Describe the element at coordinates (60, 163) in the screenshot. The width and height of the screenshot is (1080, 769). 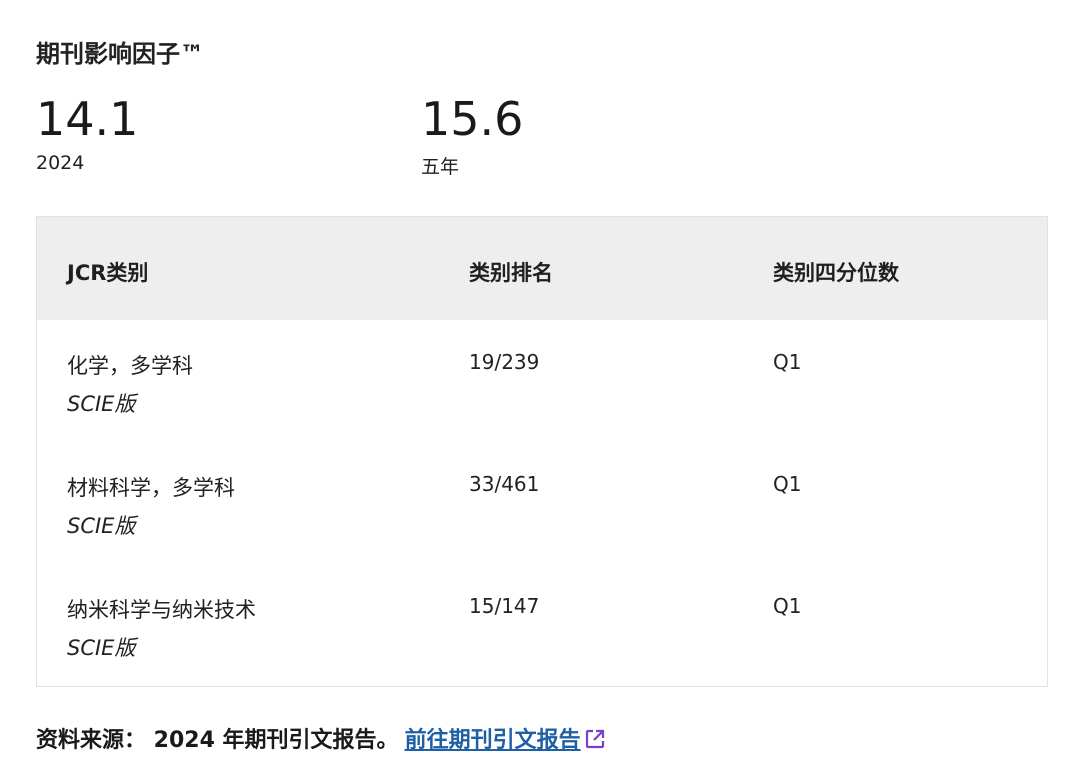
I see `metric-label: 2024` at that location.